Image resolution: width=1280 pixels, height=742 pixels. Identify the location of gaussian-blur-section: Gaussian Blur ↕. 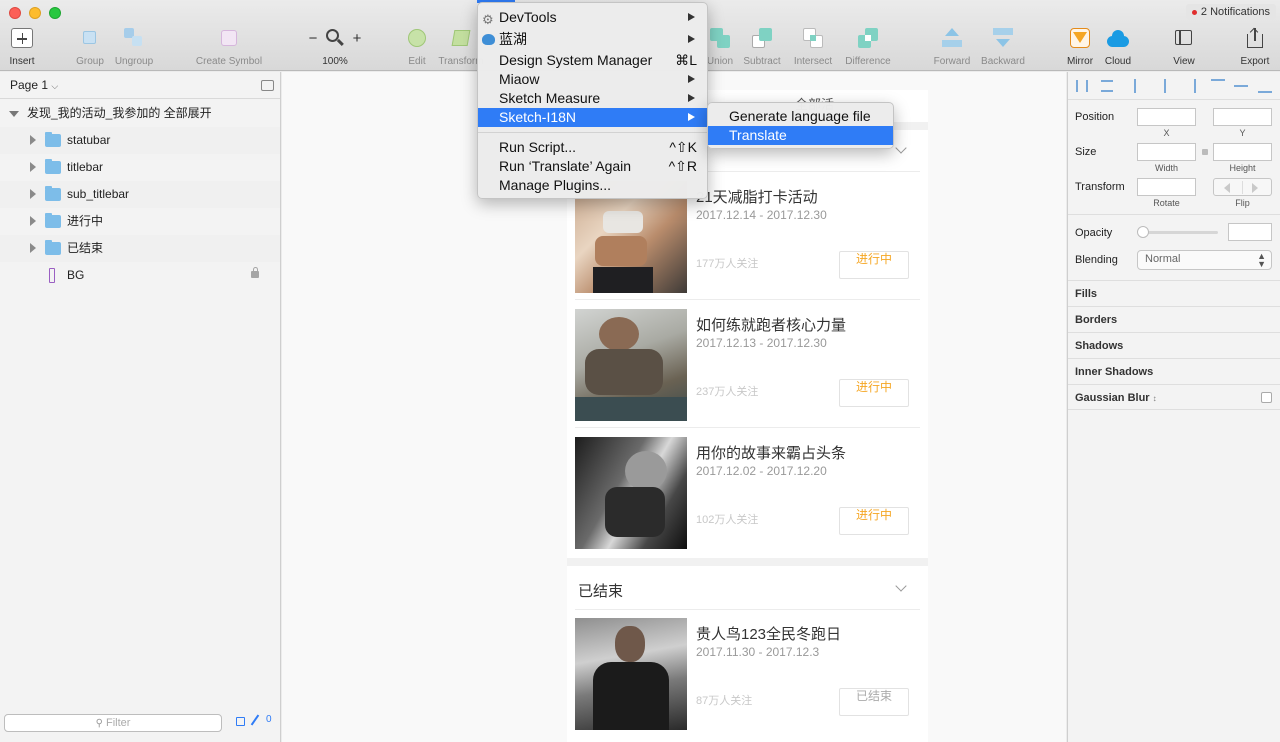
(1174, 397).